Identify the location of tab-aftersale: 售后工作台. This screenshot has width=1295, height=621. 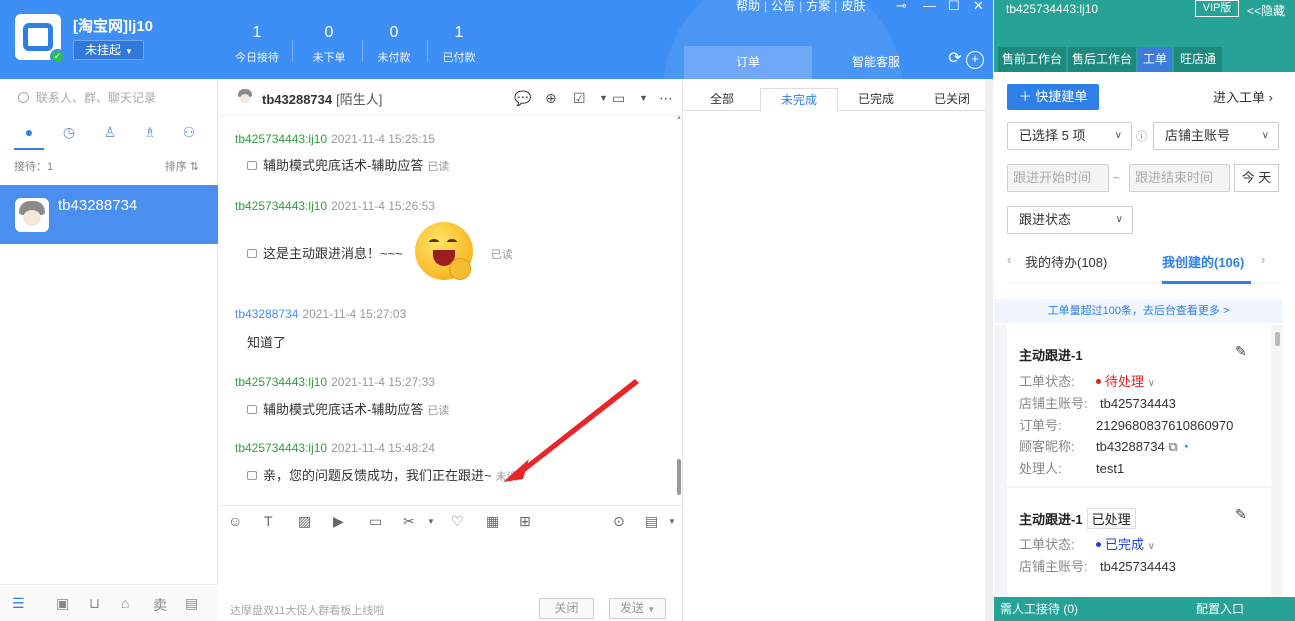
(1102, 59).